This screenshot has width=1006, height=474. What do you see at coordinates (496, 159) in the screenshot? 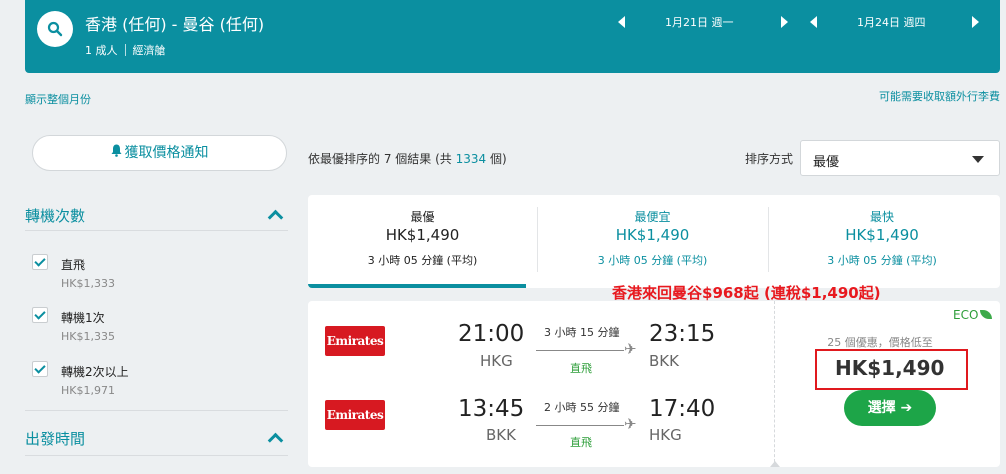
I see `results-summary-suffix: 個)` at bounding box center [496, 159].